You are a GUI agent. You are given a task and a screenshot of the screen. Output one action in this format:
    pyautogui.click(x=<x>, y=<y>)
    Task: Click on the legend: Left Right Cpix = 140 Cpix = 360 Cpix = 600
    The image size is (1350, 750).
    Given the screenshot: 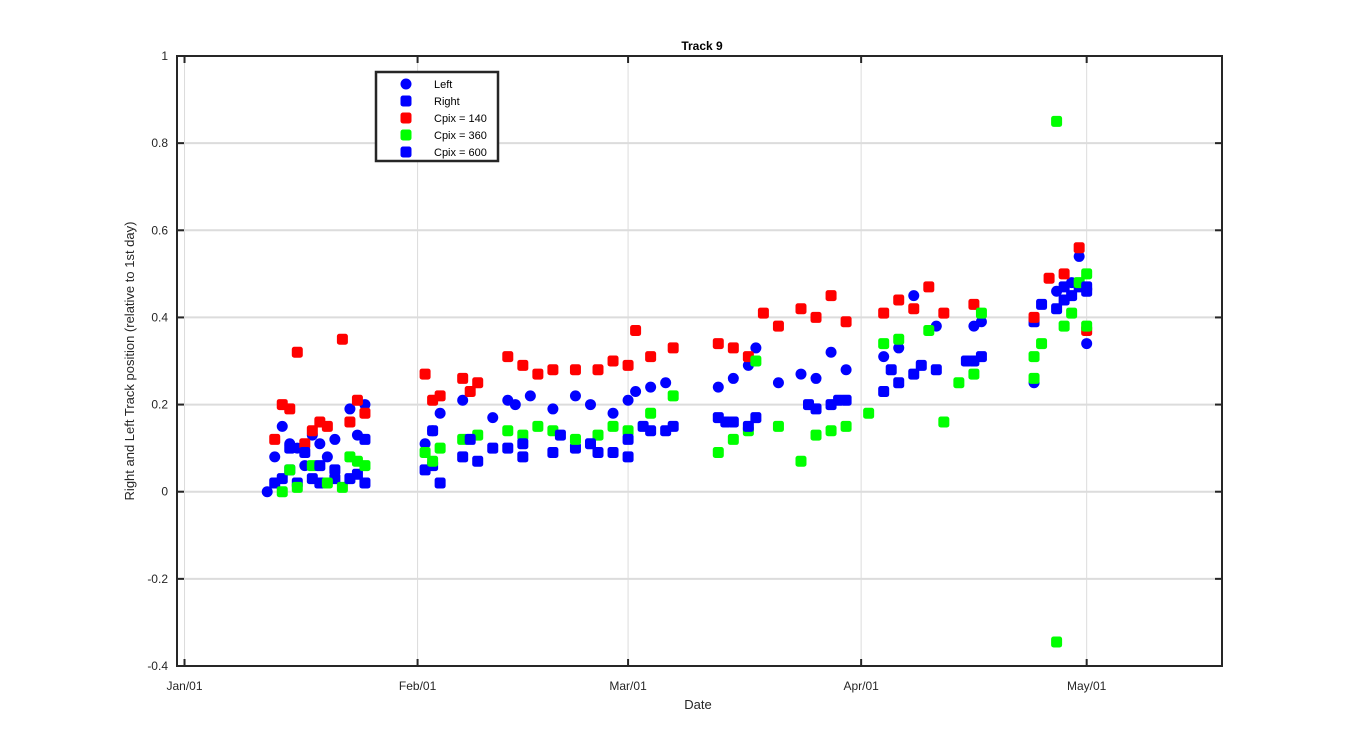 What is the action you would take?
    pyautogui.click(x=437, y=116)
    